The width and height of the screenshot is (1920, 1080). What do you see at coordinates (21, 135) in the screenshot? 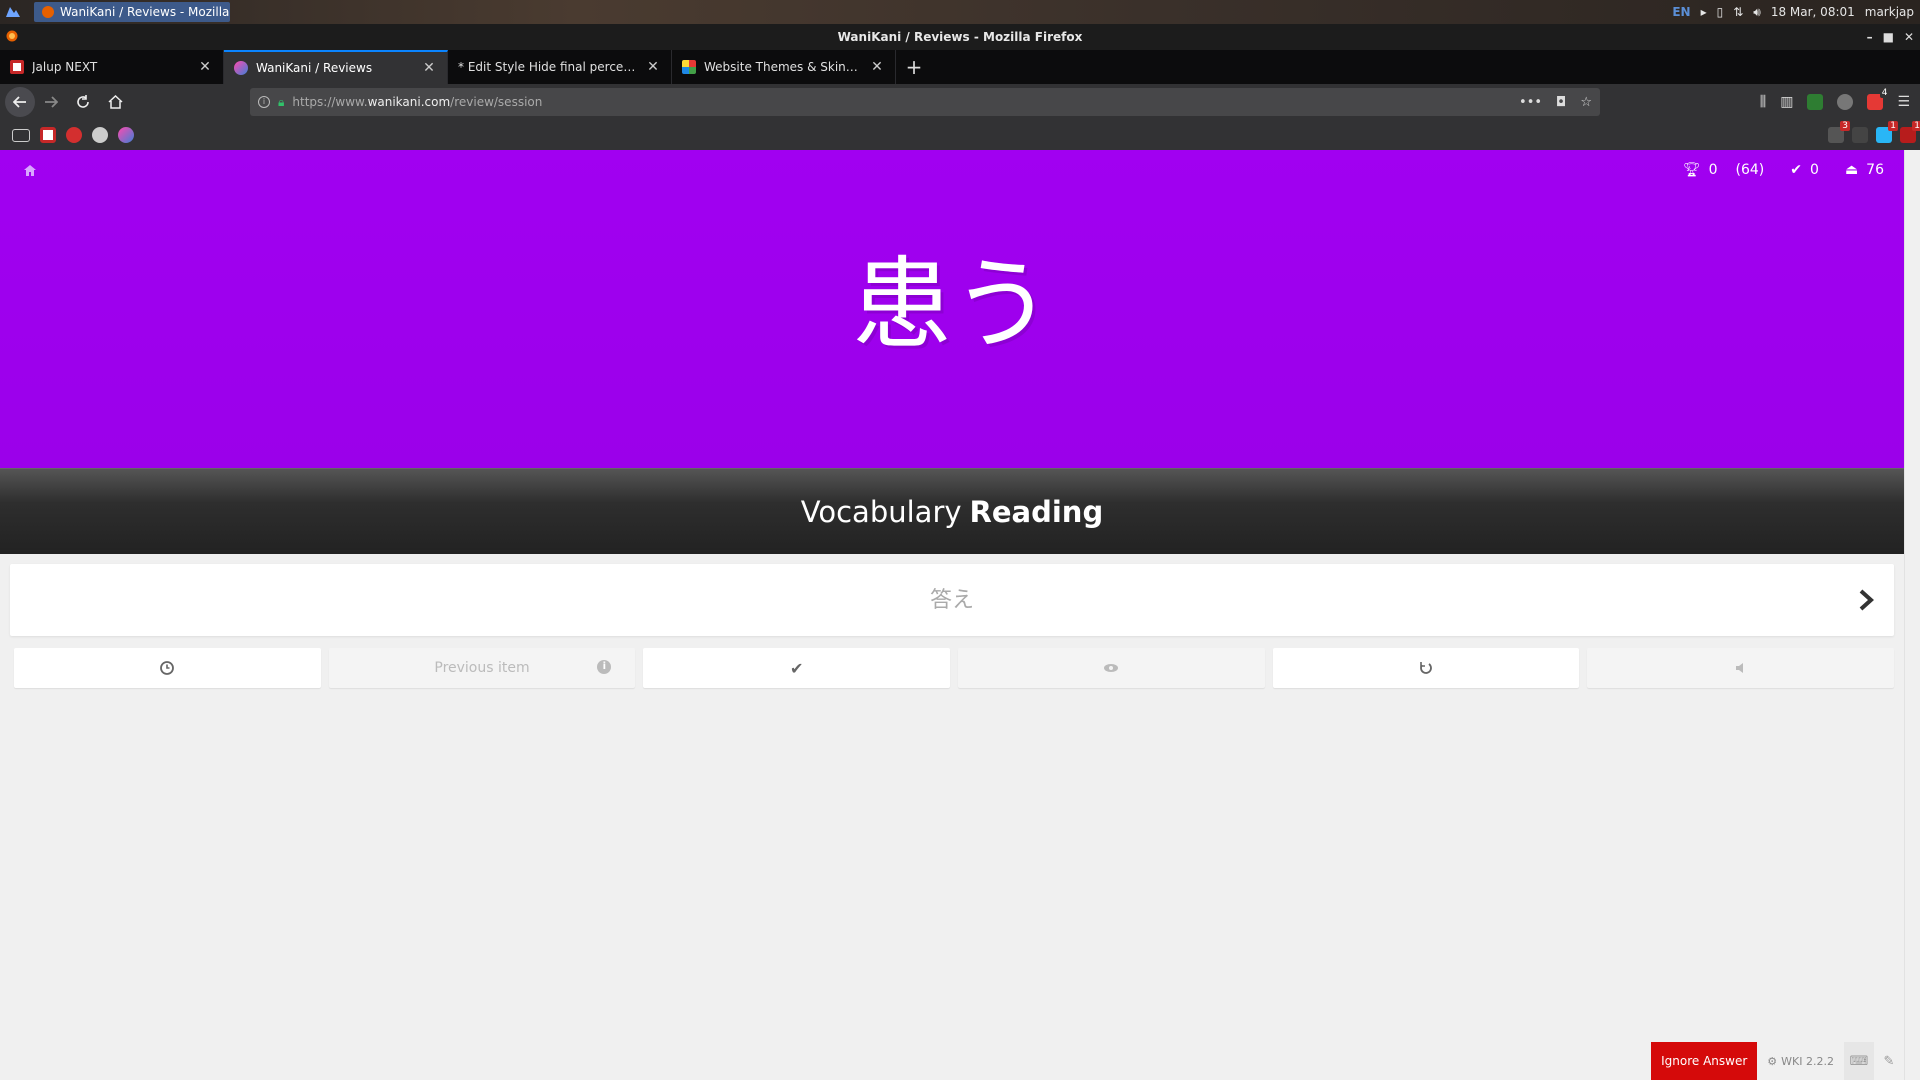
I see `bookmark-folder-icon` at bounding box center [21, 135].